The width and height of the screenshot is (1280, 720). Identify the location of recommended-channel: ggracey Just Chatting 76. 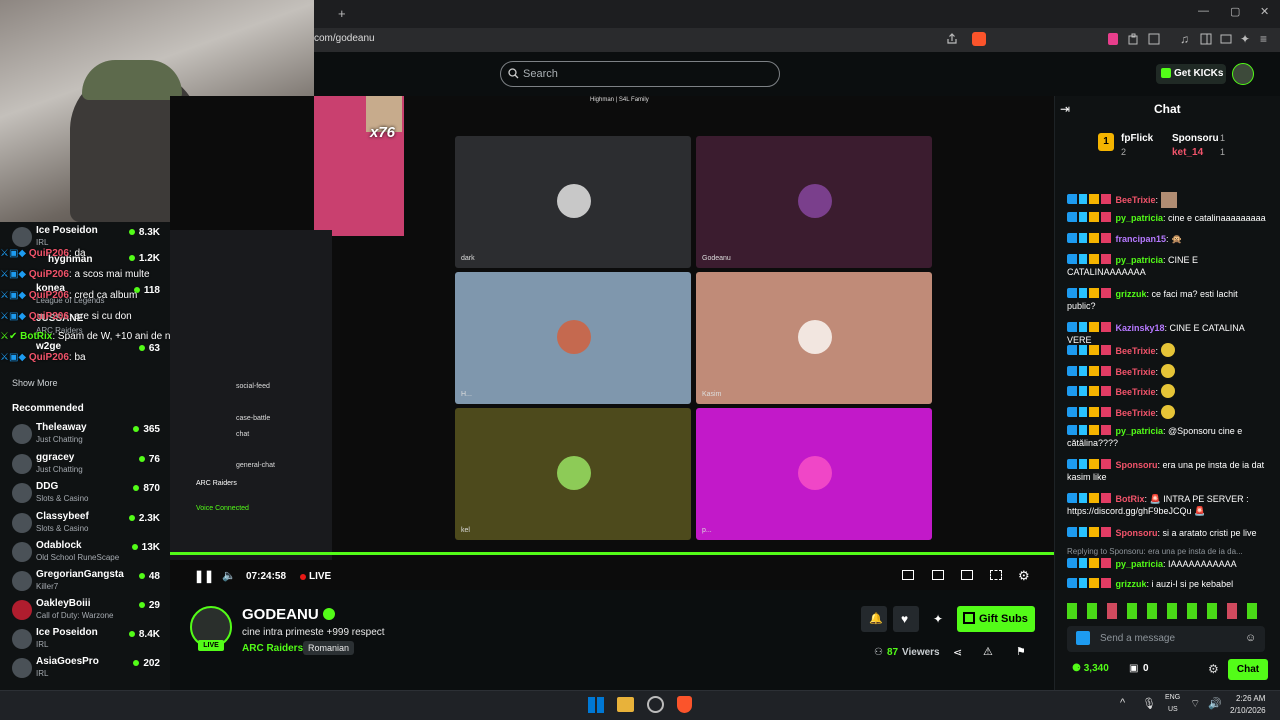
(88, 464).